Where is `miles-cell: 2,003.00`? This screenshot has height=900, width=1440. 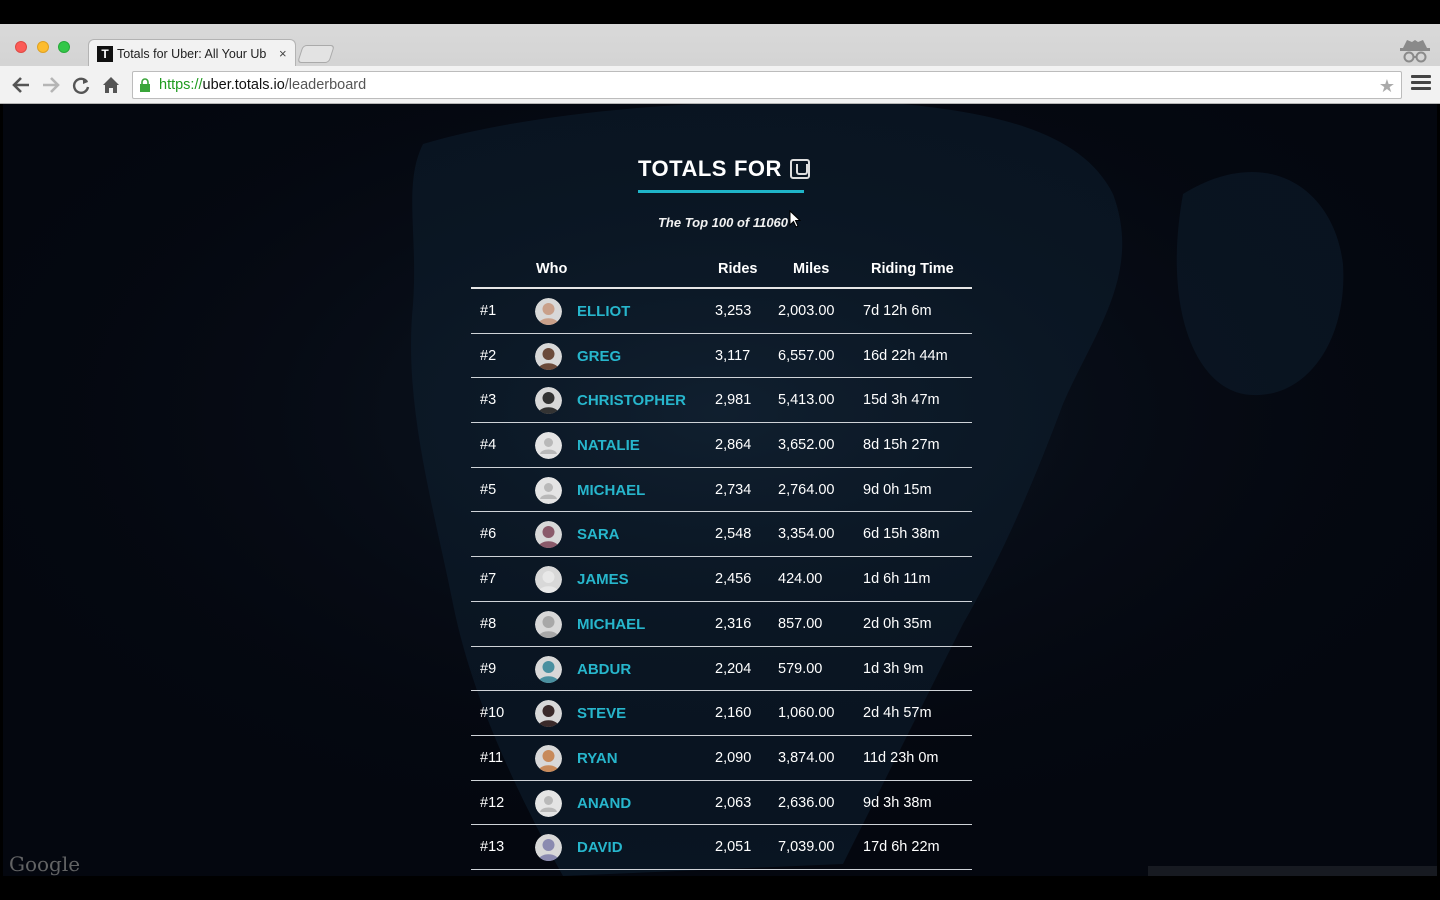
miles-cell: 2,003.00 is located at coordinates (806, 311).